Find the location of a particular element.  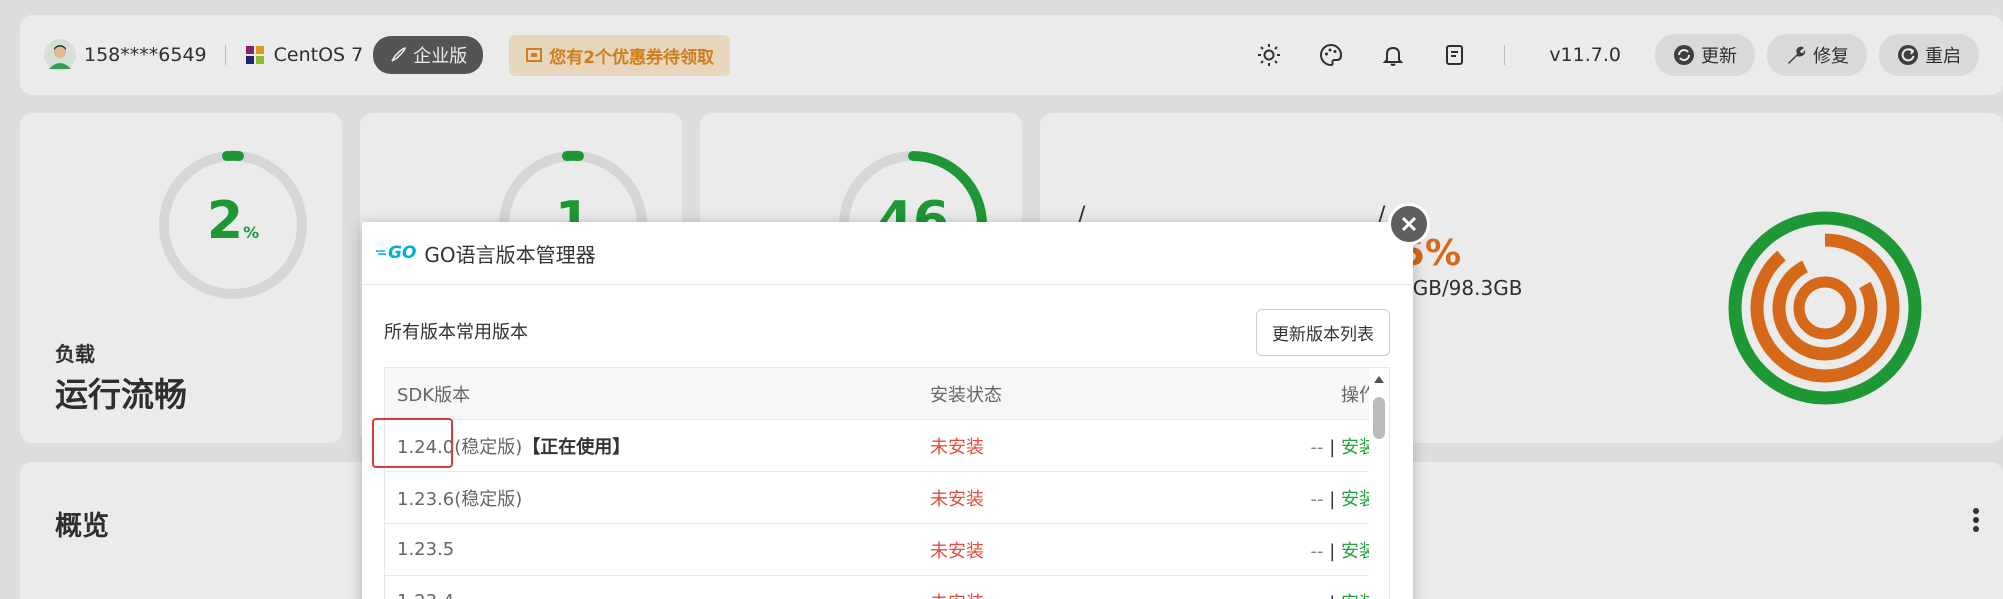

dialog-title: GO语言版本管理器 is located at coordinates (510, 254).